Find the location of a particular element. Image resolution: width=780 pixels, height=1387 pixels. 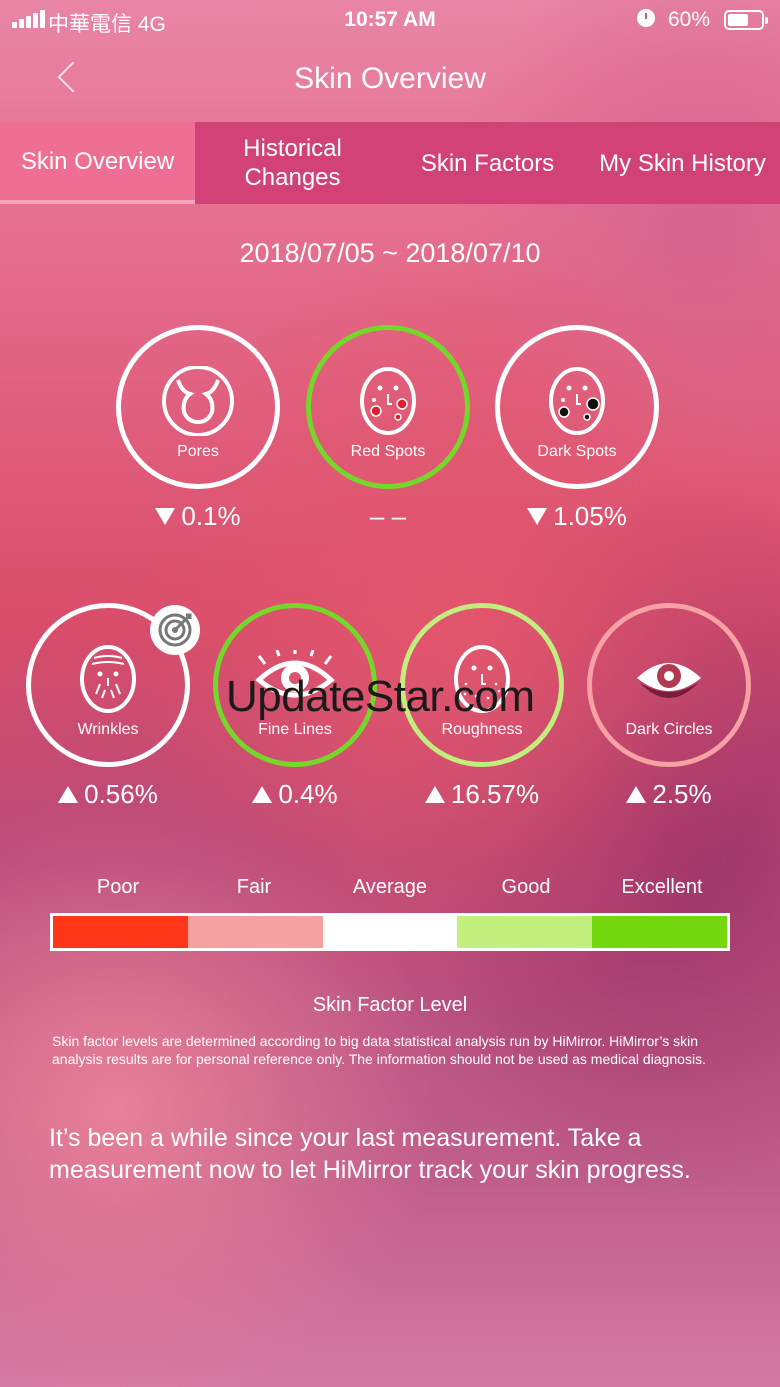

factor-change: 16.57% is located at coordinates (482, 794).